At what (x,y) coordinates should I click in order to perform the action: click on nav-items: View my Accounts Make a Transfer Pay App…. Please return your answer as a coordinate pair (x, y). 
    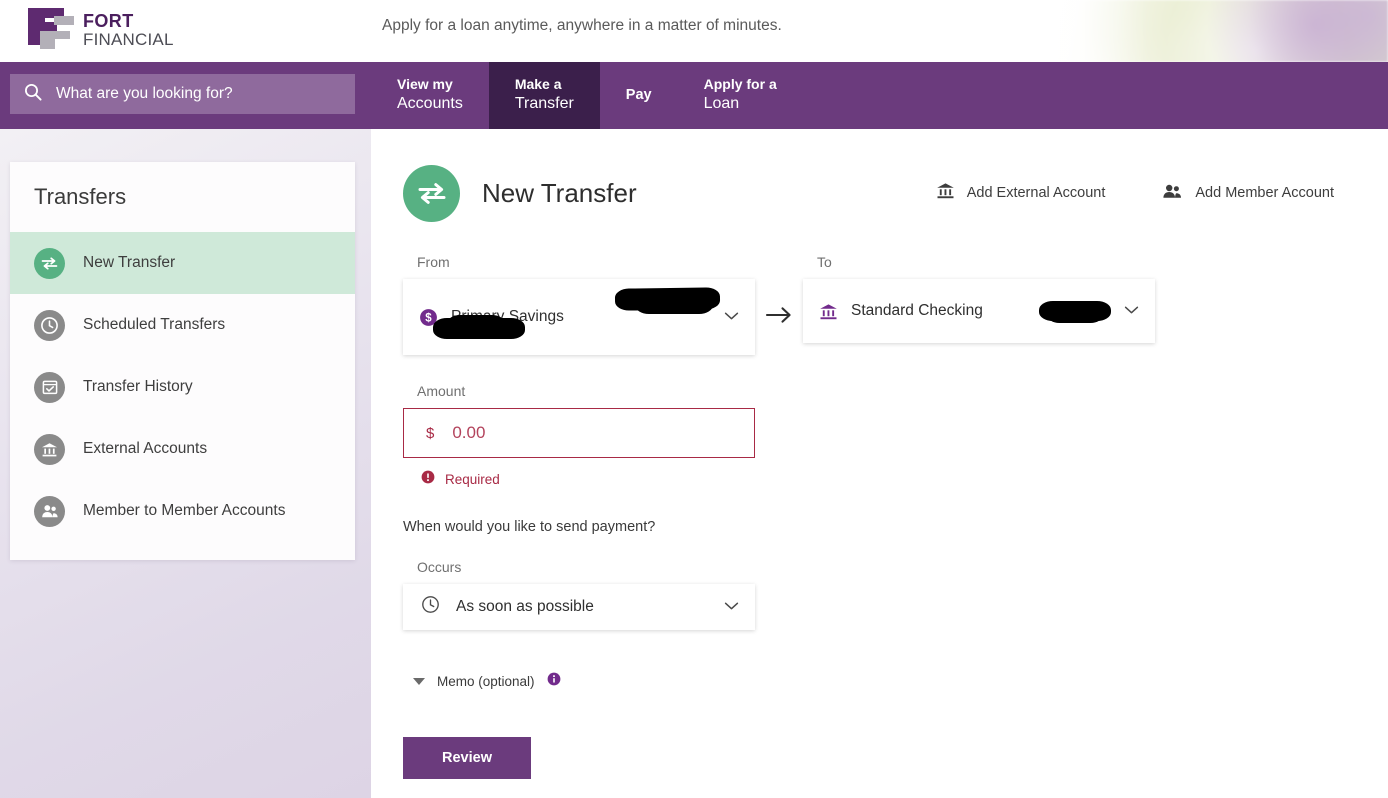
    Looking at the image, I should click on (587, 95).